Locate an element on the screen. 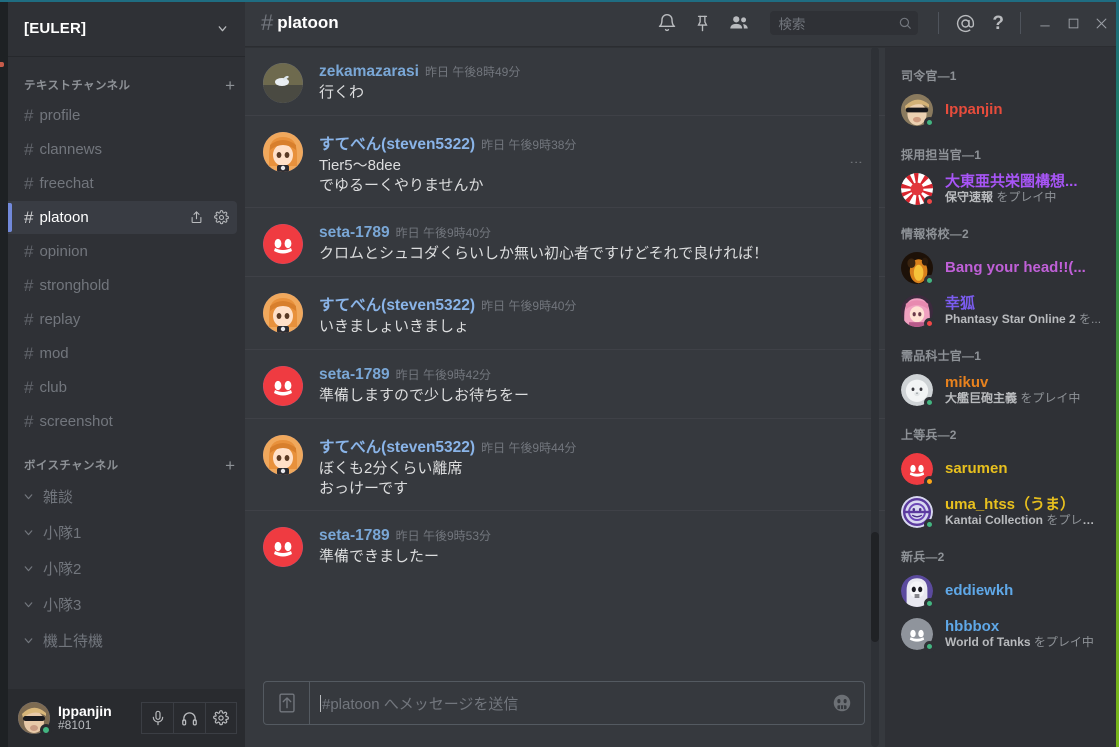 This screenshot has height=747, width=1119. member-info: uma_htss（うま） Kantai Collection をプレイ中 is located at coordinates (1024, 512).